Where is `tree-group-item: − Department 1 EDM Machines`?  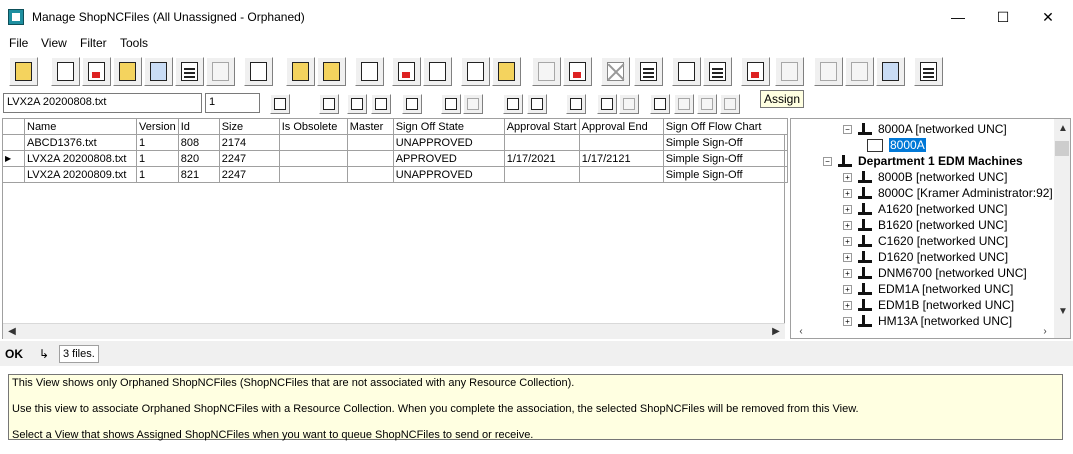
tree-group-item: − Department 1 EDM Machines is located at coordinates (923, 161).